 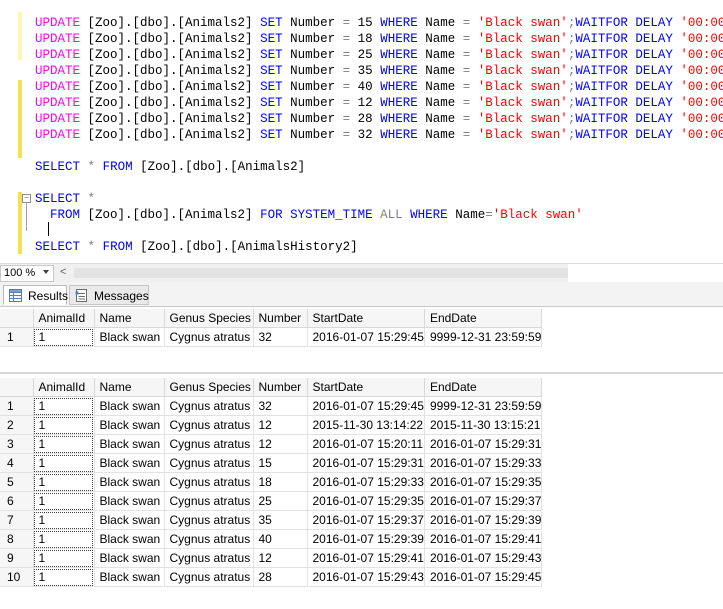 I want to click on table-cell: 40, so click(x=280, y=539).